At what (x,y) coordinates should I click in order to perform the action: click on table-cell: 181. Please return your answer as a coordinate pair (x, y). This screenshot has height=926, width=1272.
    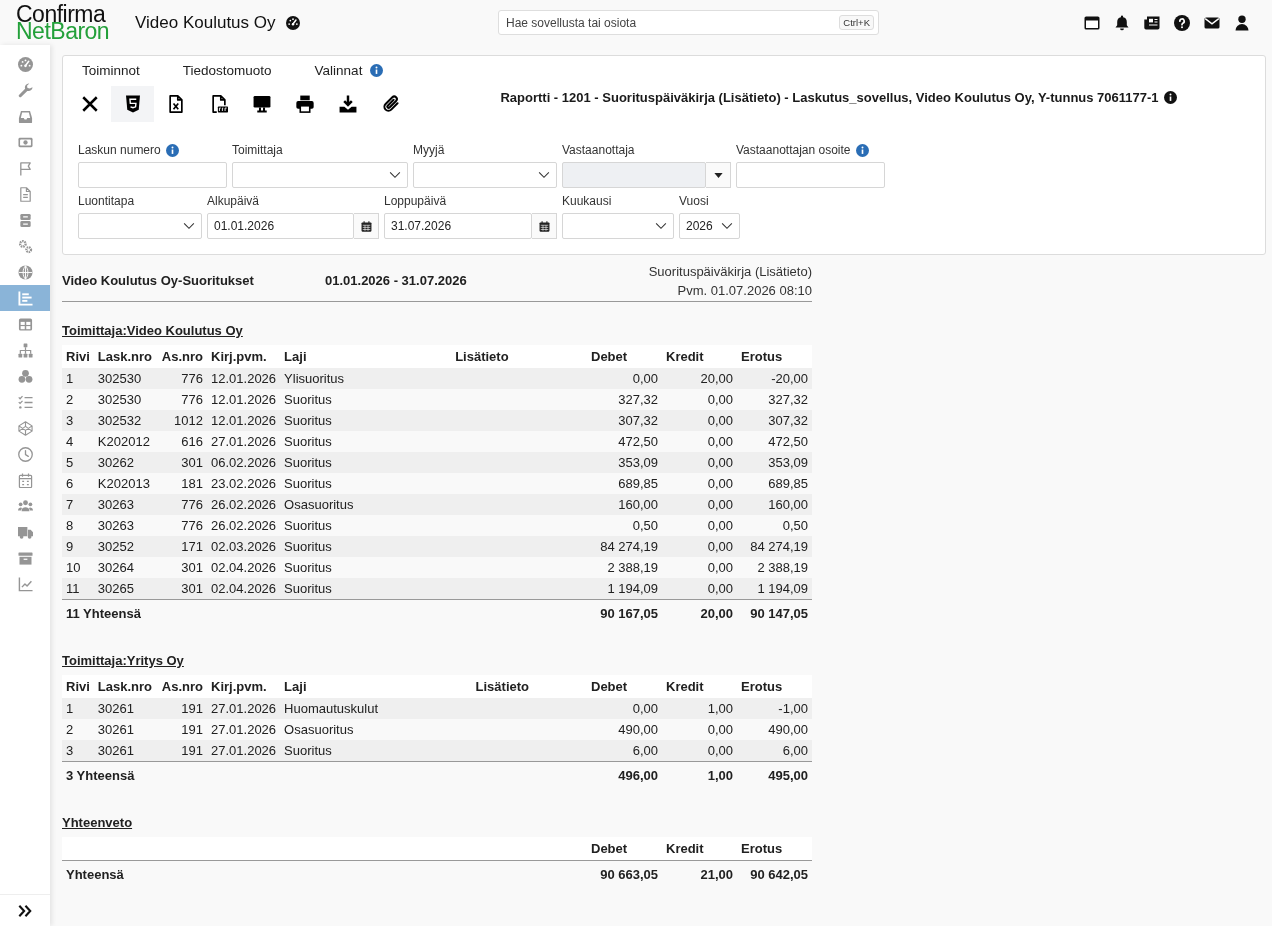
    Looking at the image, I should click on (182, 483).